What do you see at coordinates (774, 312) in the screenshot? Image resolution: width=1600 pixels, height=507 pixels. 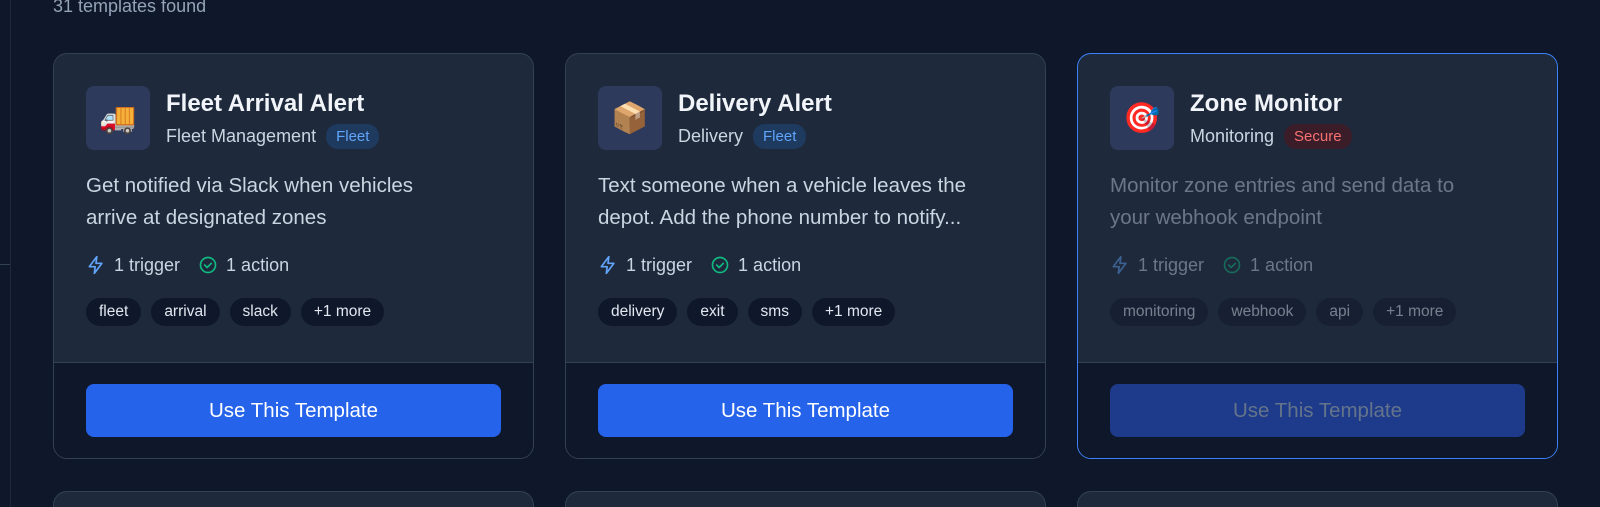 I see `tag: sms` at bounding box center [774, 312].